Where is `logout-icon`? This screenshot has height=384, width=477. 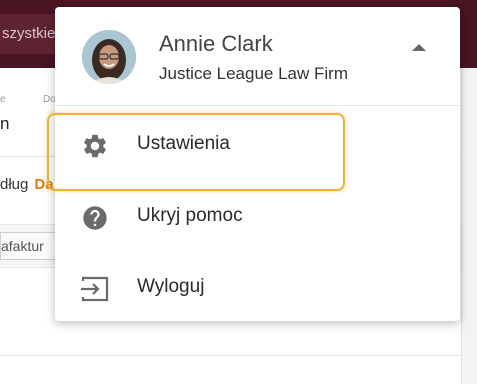
logout-icon is located at coordinates (95, 289).